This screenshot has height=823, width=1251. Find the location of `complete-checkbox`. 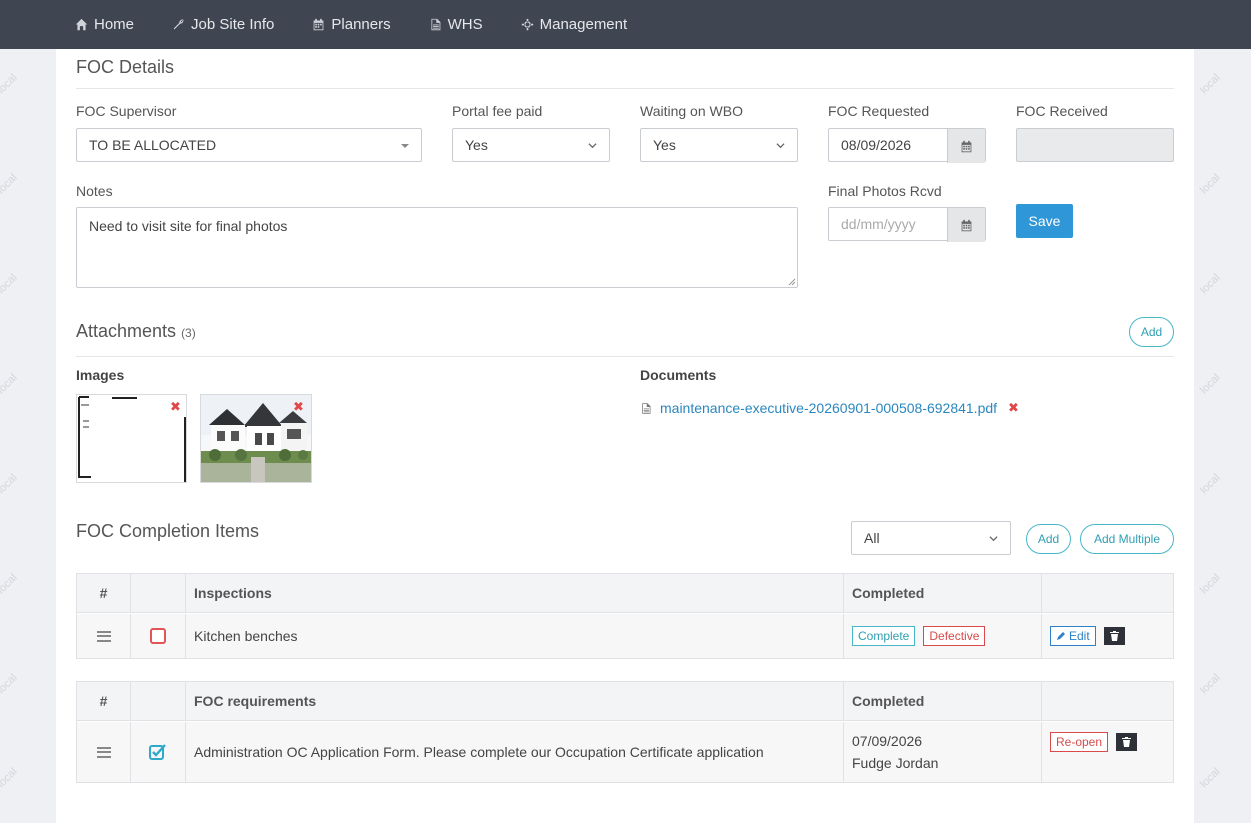

complete-checkbox is located at coordinates (158, 636).